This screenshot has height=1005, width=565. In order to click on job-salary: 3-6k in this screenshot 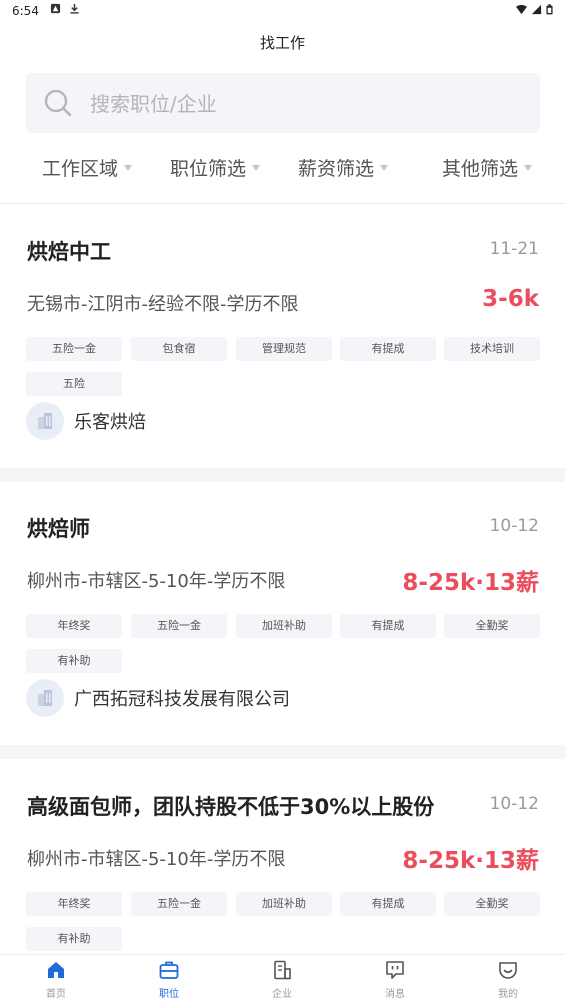, I will do `click(510, 299)`.